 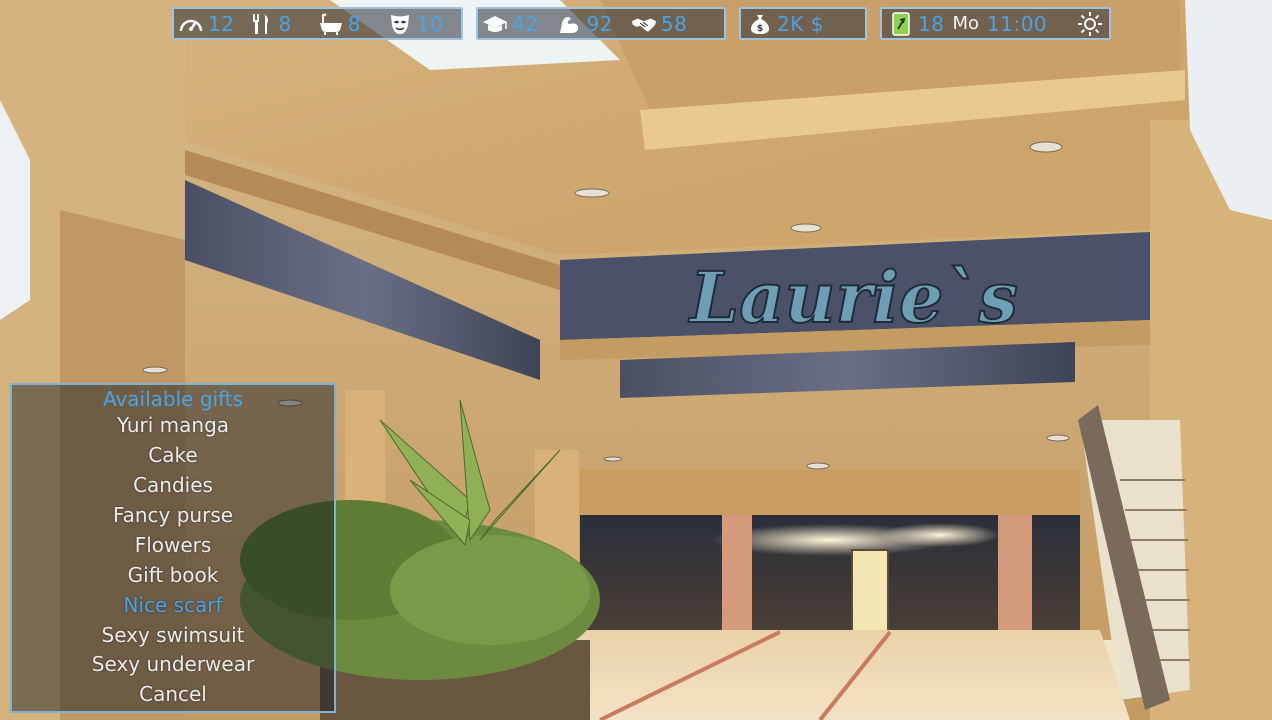 I want to click on hud-money-stat: $ 2K $, so click(x=785, y=23).